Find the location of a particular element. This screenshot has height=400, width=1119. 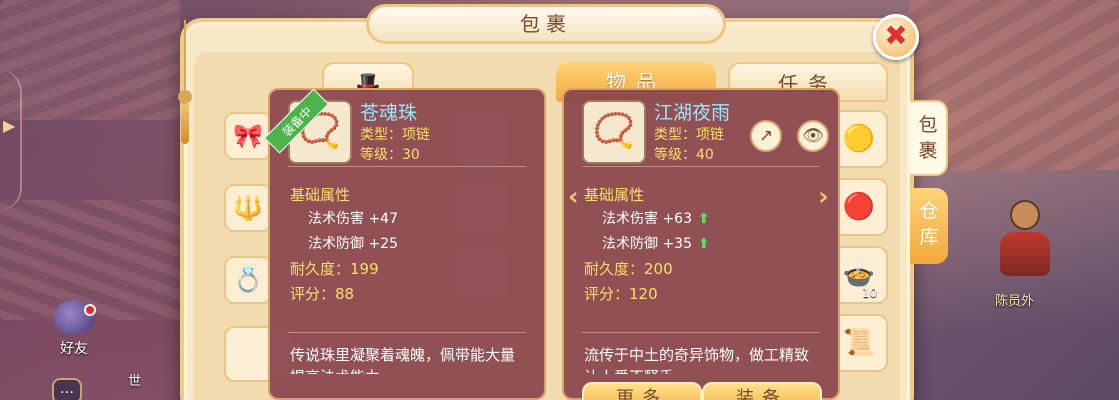

stat-row: 法术防御 +25 is located at coordinates (353, 244).